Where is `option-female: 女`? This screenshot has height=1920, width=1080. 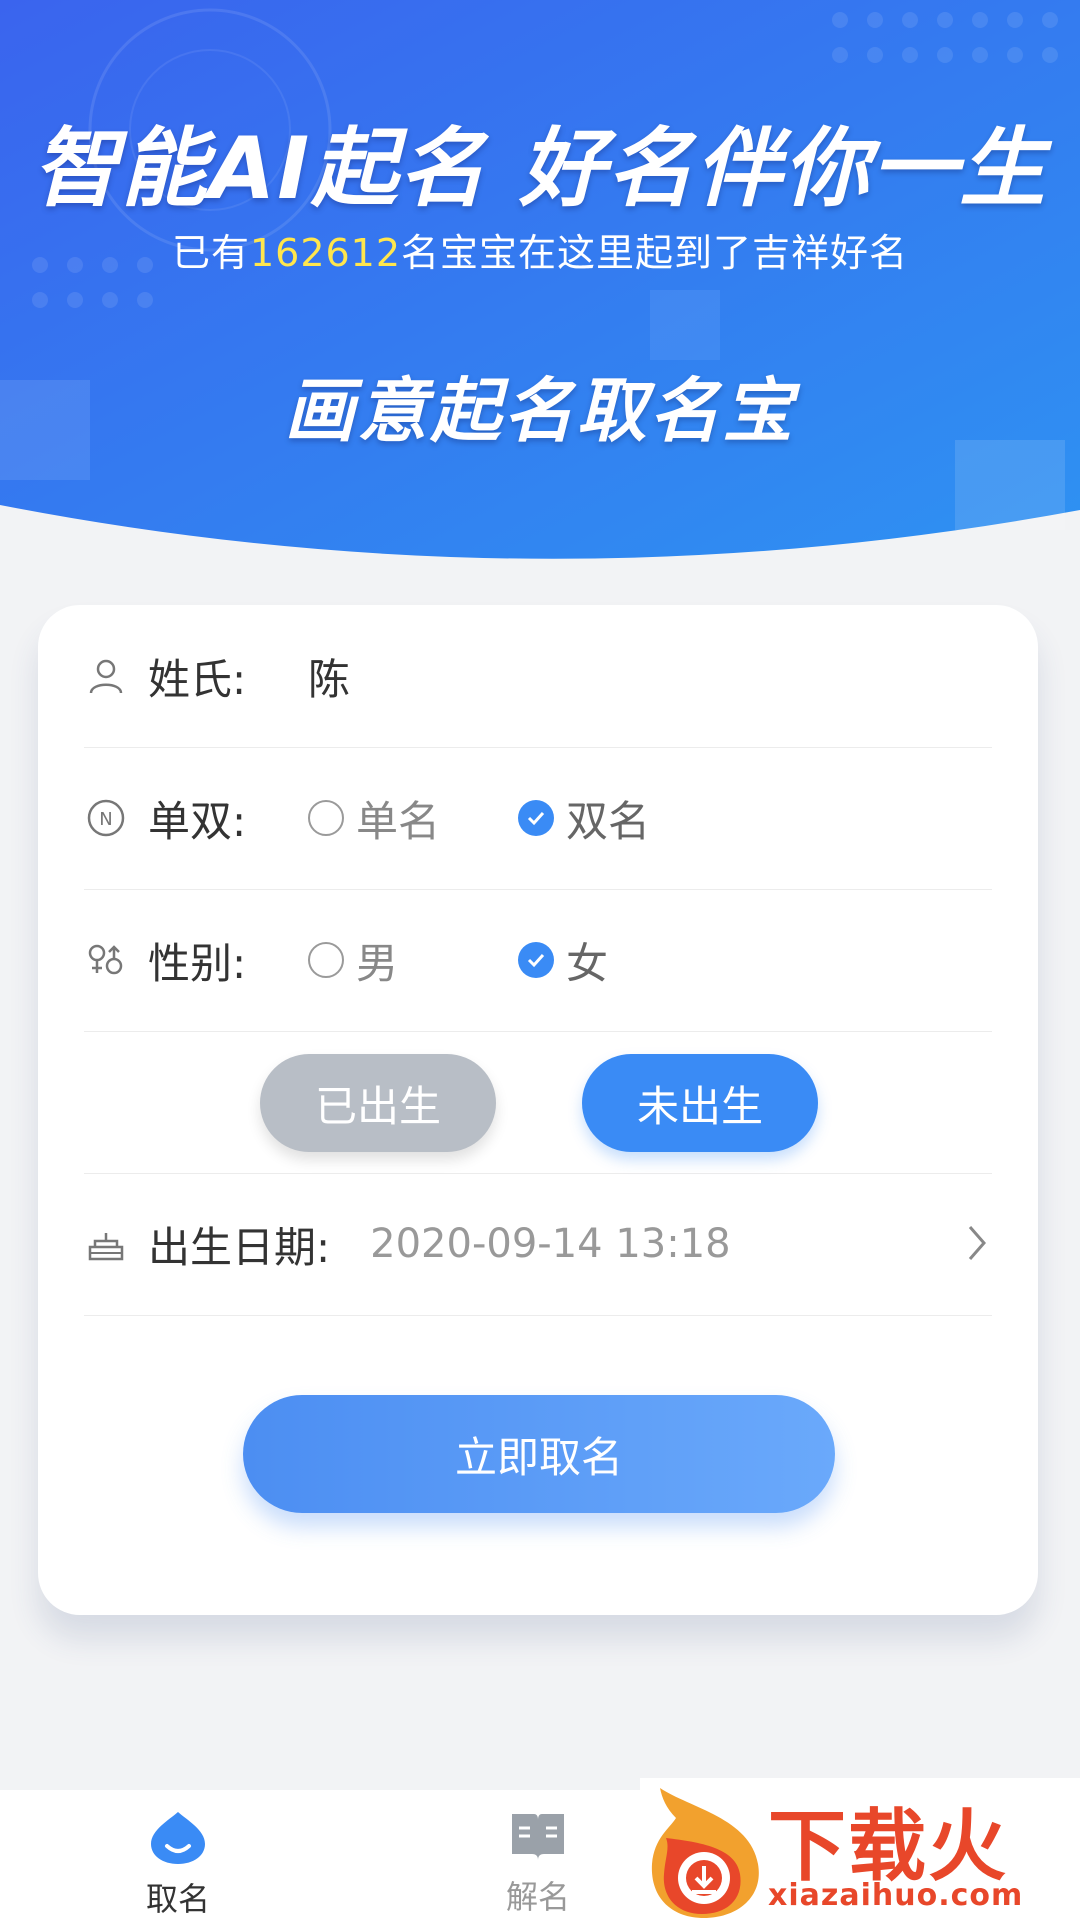
option-female: 女 is located at coordinates (563, 960).